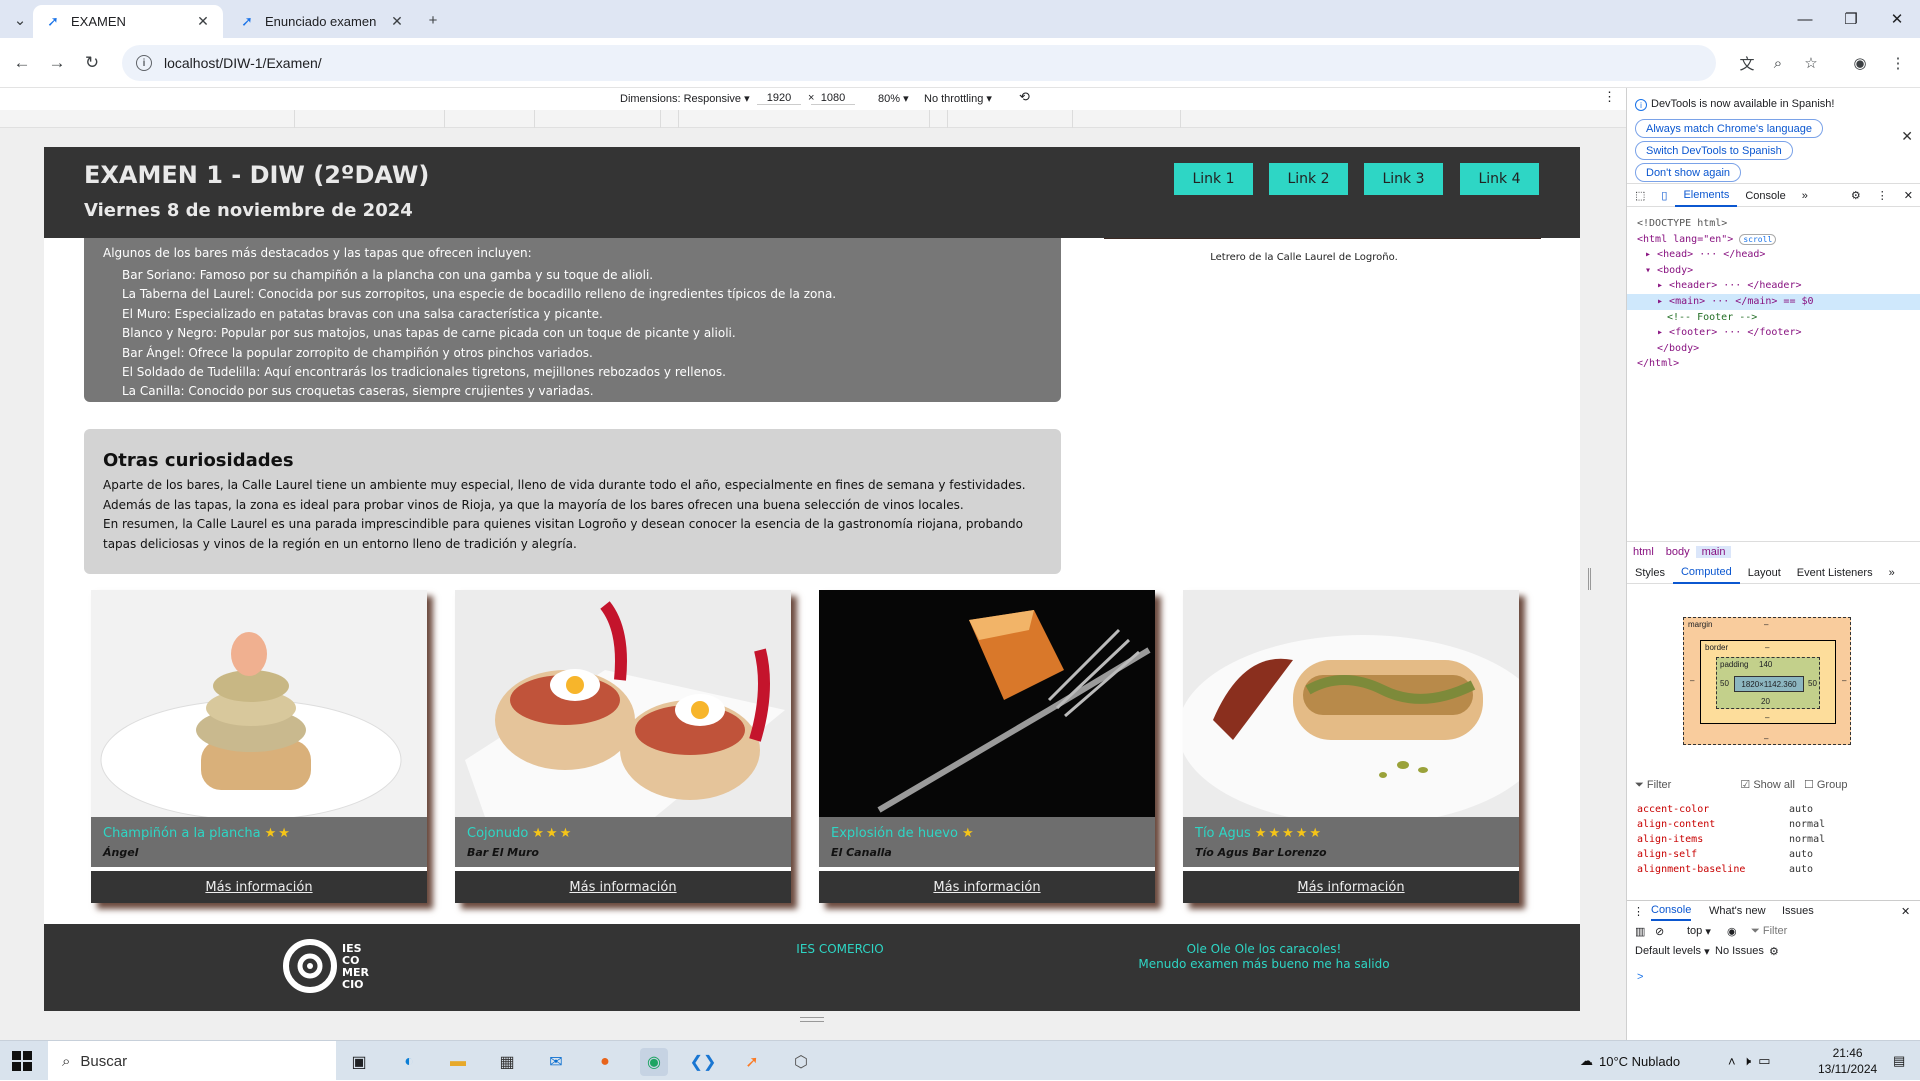 The height and width of the screenshot is (1081, 1920). What do you see at coordinates (1899, 1061) in the screenshot?
I see `notifications-icon: ▤` at bounding box center [1899, 1061].